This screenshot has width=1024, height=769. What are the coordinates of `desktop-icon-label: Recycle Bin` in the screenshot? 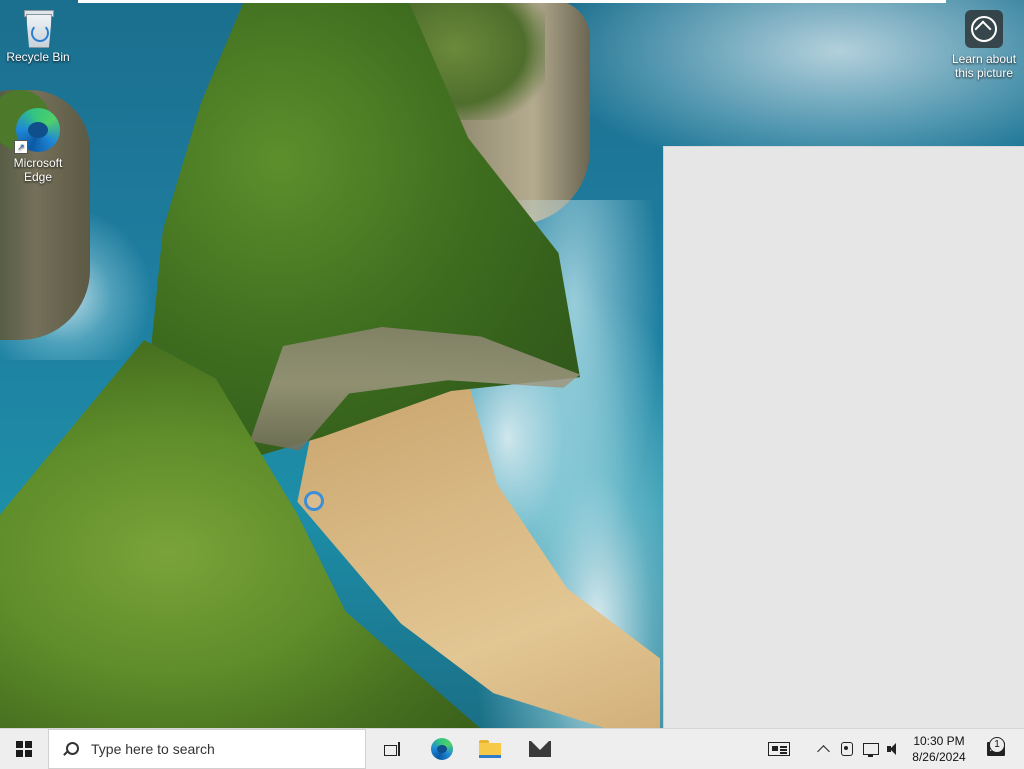 It's located at (38, 57).